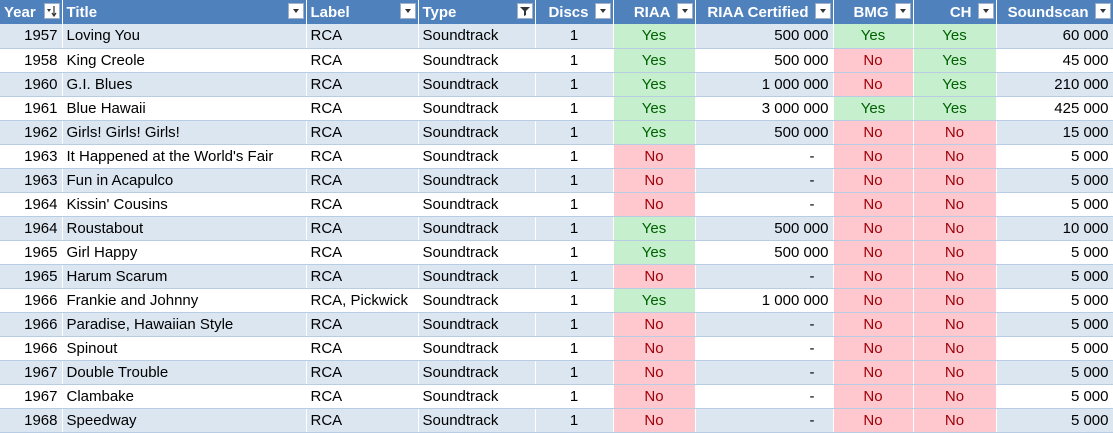  What do you see at coordinates (31, 372) in the screenshot?
I see `cell-year: 1967` at bounding box center [31, 372].